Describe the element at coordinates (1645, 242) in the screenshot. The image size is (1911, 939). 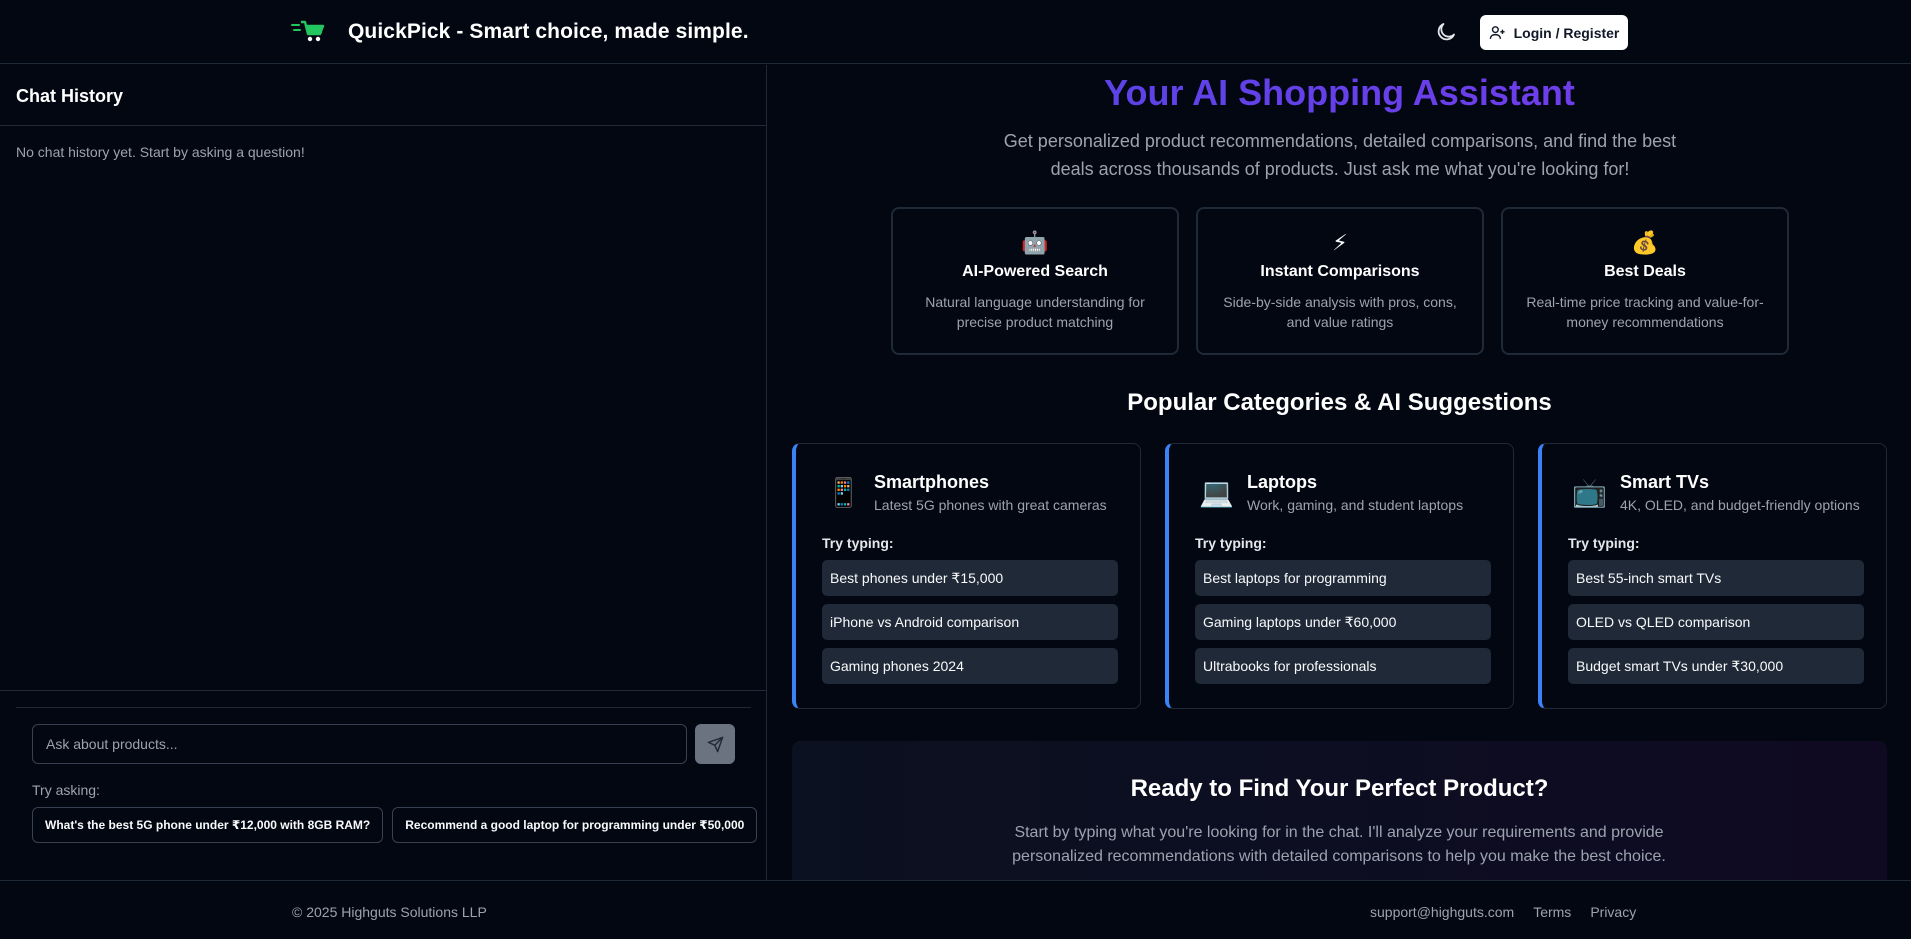
I see `money-bag-icon: 💰` at that location.